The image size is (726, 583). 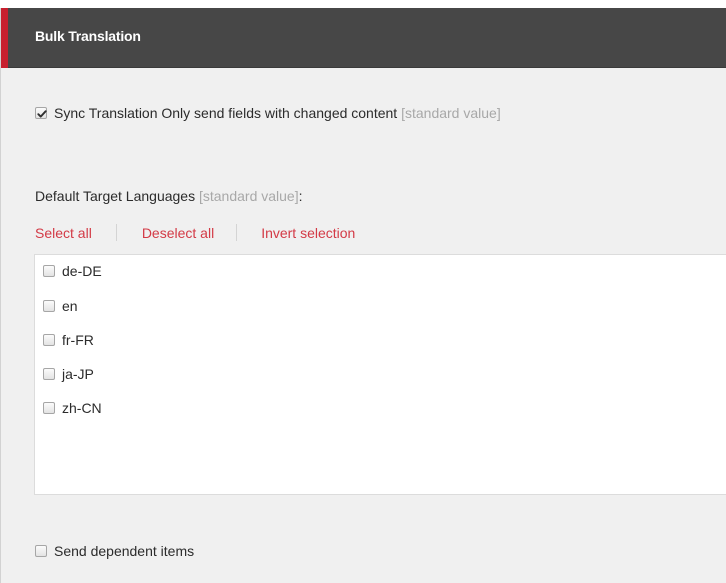 I want to click on select-all-link: Select all, so click(x=63, y=233).